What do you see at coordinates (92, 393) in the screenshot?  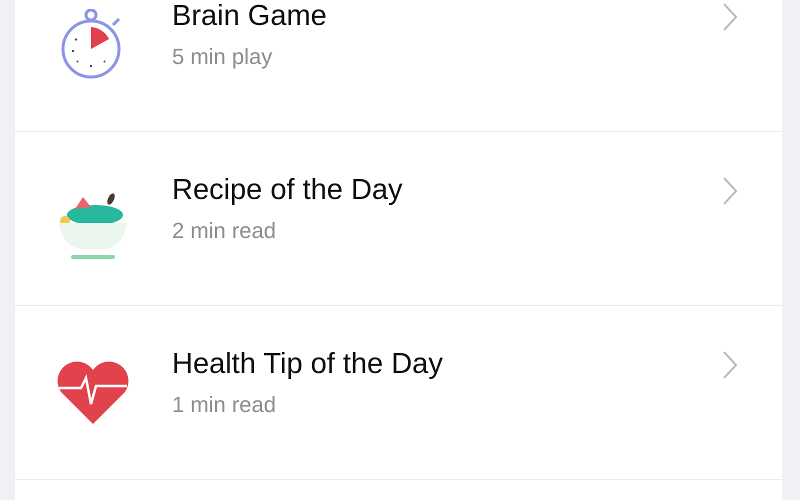 I see `heartbeat-icon` at bounding box center [92, 393].